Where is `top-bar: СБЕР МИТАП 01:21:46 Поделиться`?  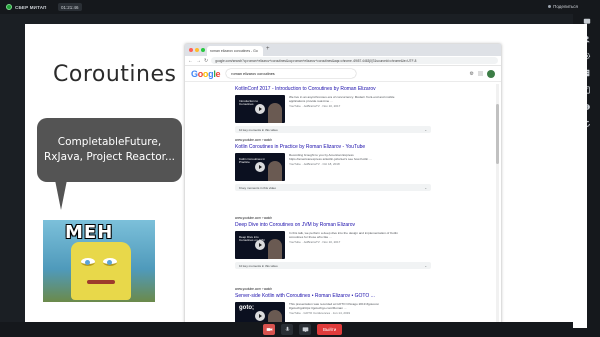 top-bar: СБЕР МИТАП 01:21:46 Поделиться is located at coordinates (300, 7).